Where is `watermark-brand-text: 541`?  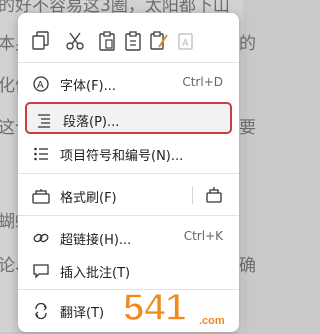
watermark-brand-text: 541 is located at coordinates (154, 308).